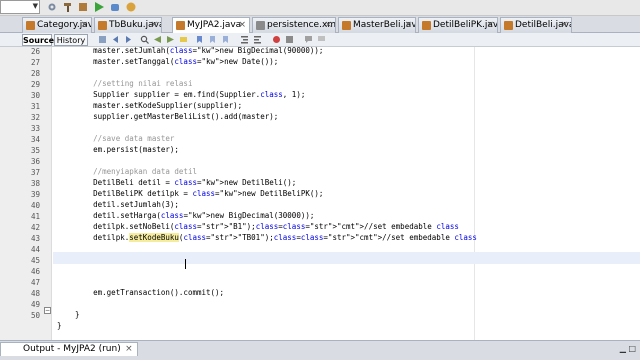 The height and width of the screenshot is (360, 640). Describe the element at coordinates (35, 161) in the screenshot. I see `line-number: 36` at that location.